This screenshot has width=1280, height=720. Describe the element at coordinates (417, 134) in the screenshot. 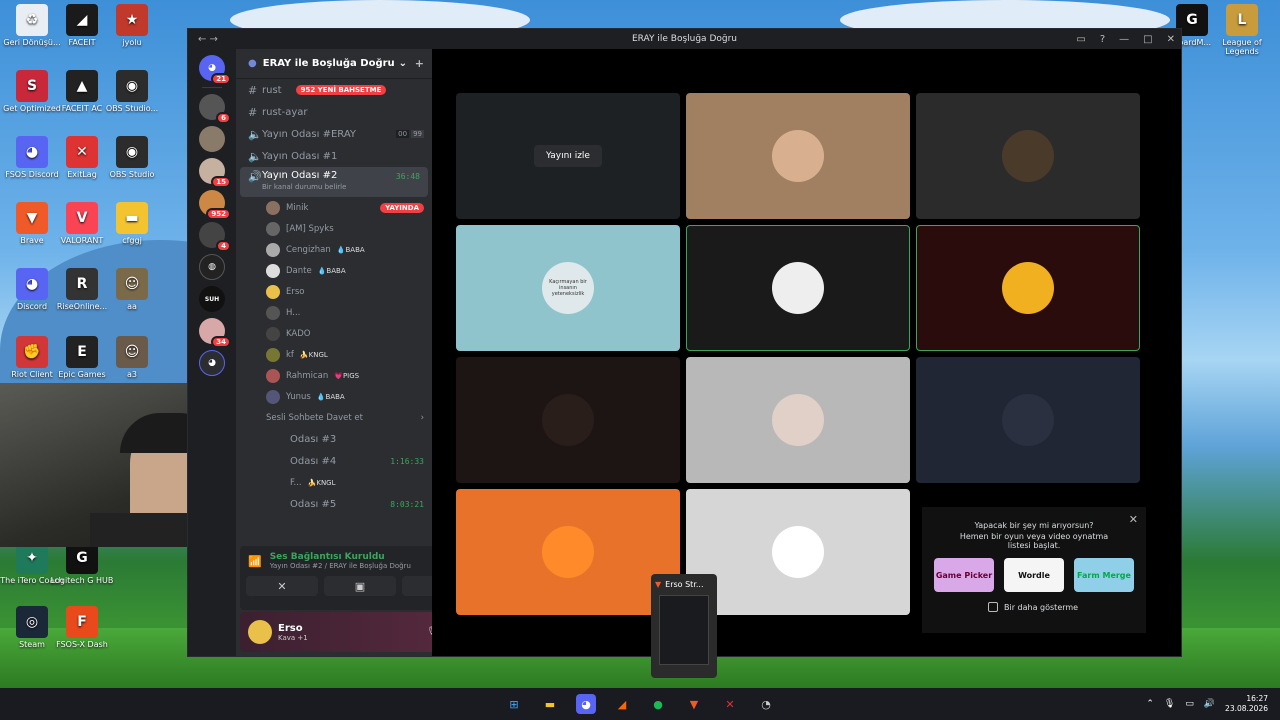

I see `user-limit: 99` at that location.